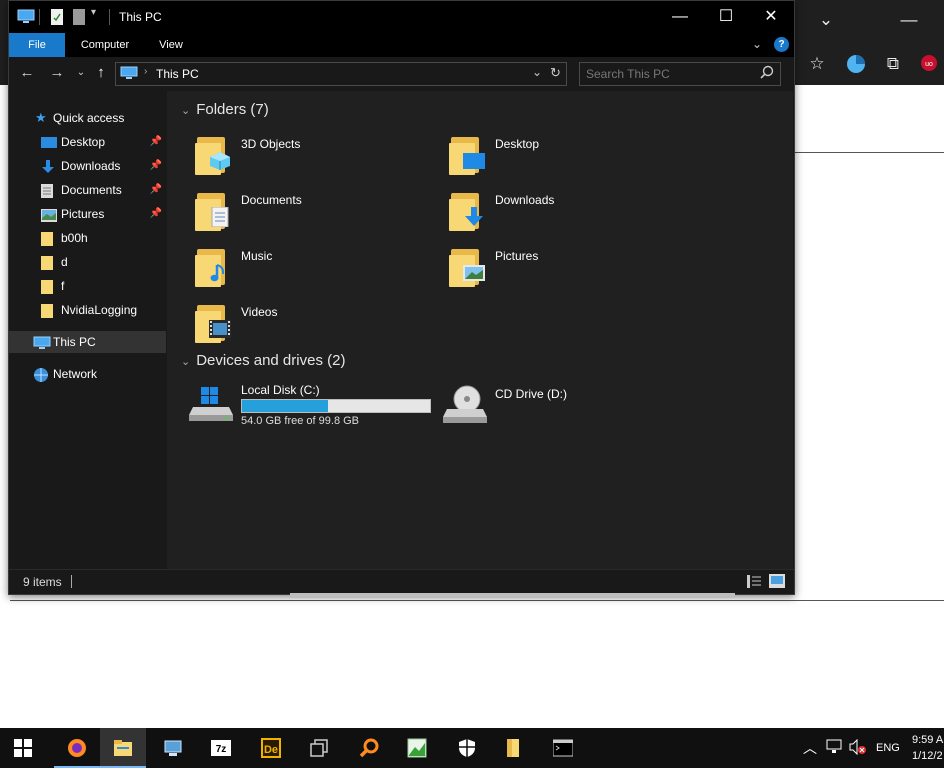 The width and height of the screenshot is (944, 768). I want to click on taskbar-folder, so click(513, 748).